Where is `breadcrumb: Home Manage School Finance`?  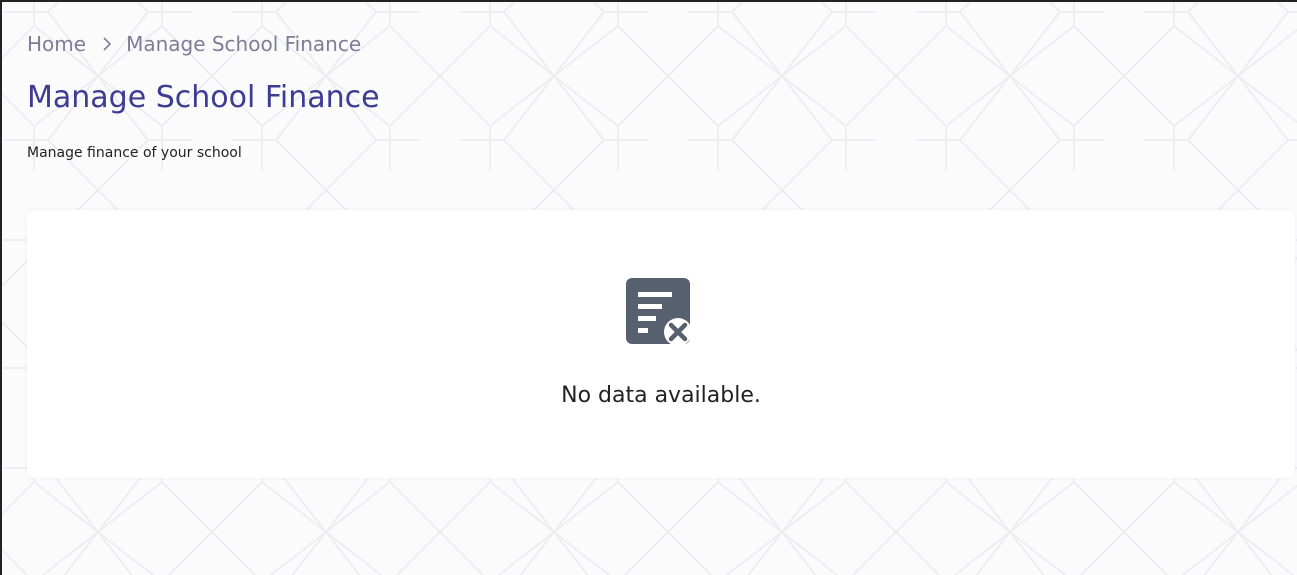
breadcrumb: Home Manage School Finance is located at coordinates (194, 44).